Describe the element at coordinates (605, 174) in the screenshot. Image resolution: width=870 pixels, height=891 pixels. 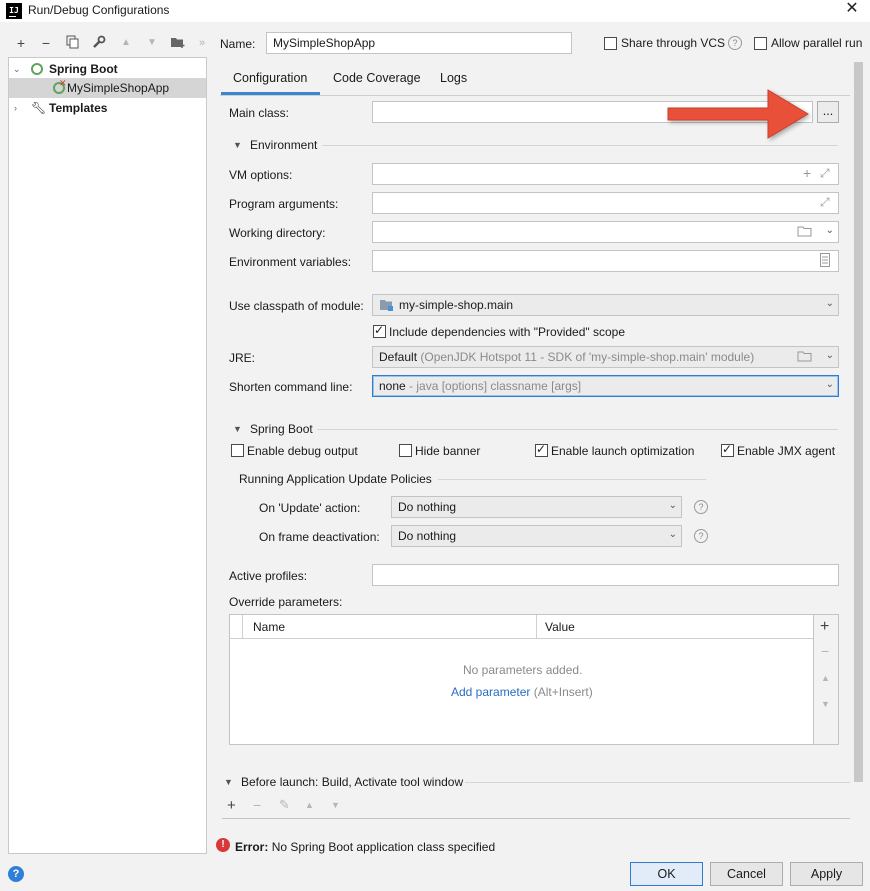
I see `vm-options-input: + ⤢` at that location.